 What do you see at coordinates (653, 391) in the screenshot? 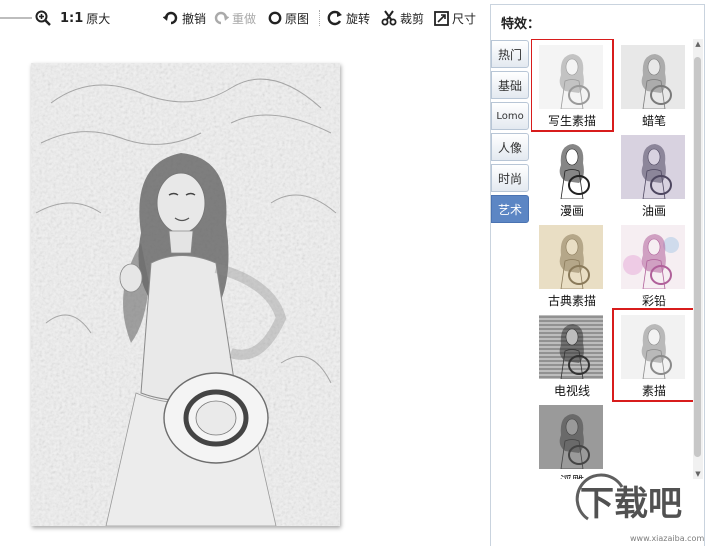
I see `effect-label: 素描` at bounding box center [653, 391].